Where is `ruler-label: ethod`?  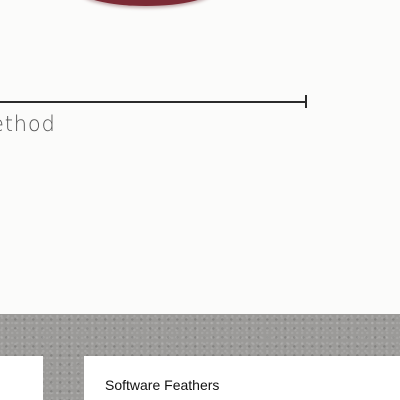
ruler-label: ethod is located at coordinates (28, 124).